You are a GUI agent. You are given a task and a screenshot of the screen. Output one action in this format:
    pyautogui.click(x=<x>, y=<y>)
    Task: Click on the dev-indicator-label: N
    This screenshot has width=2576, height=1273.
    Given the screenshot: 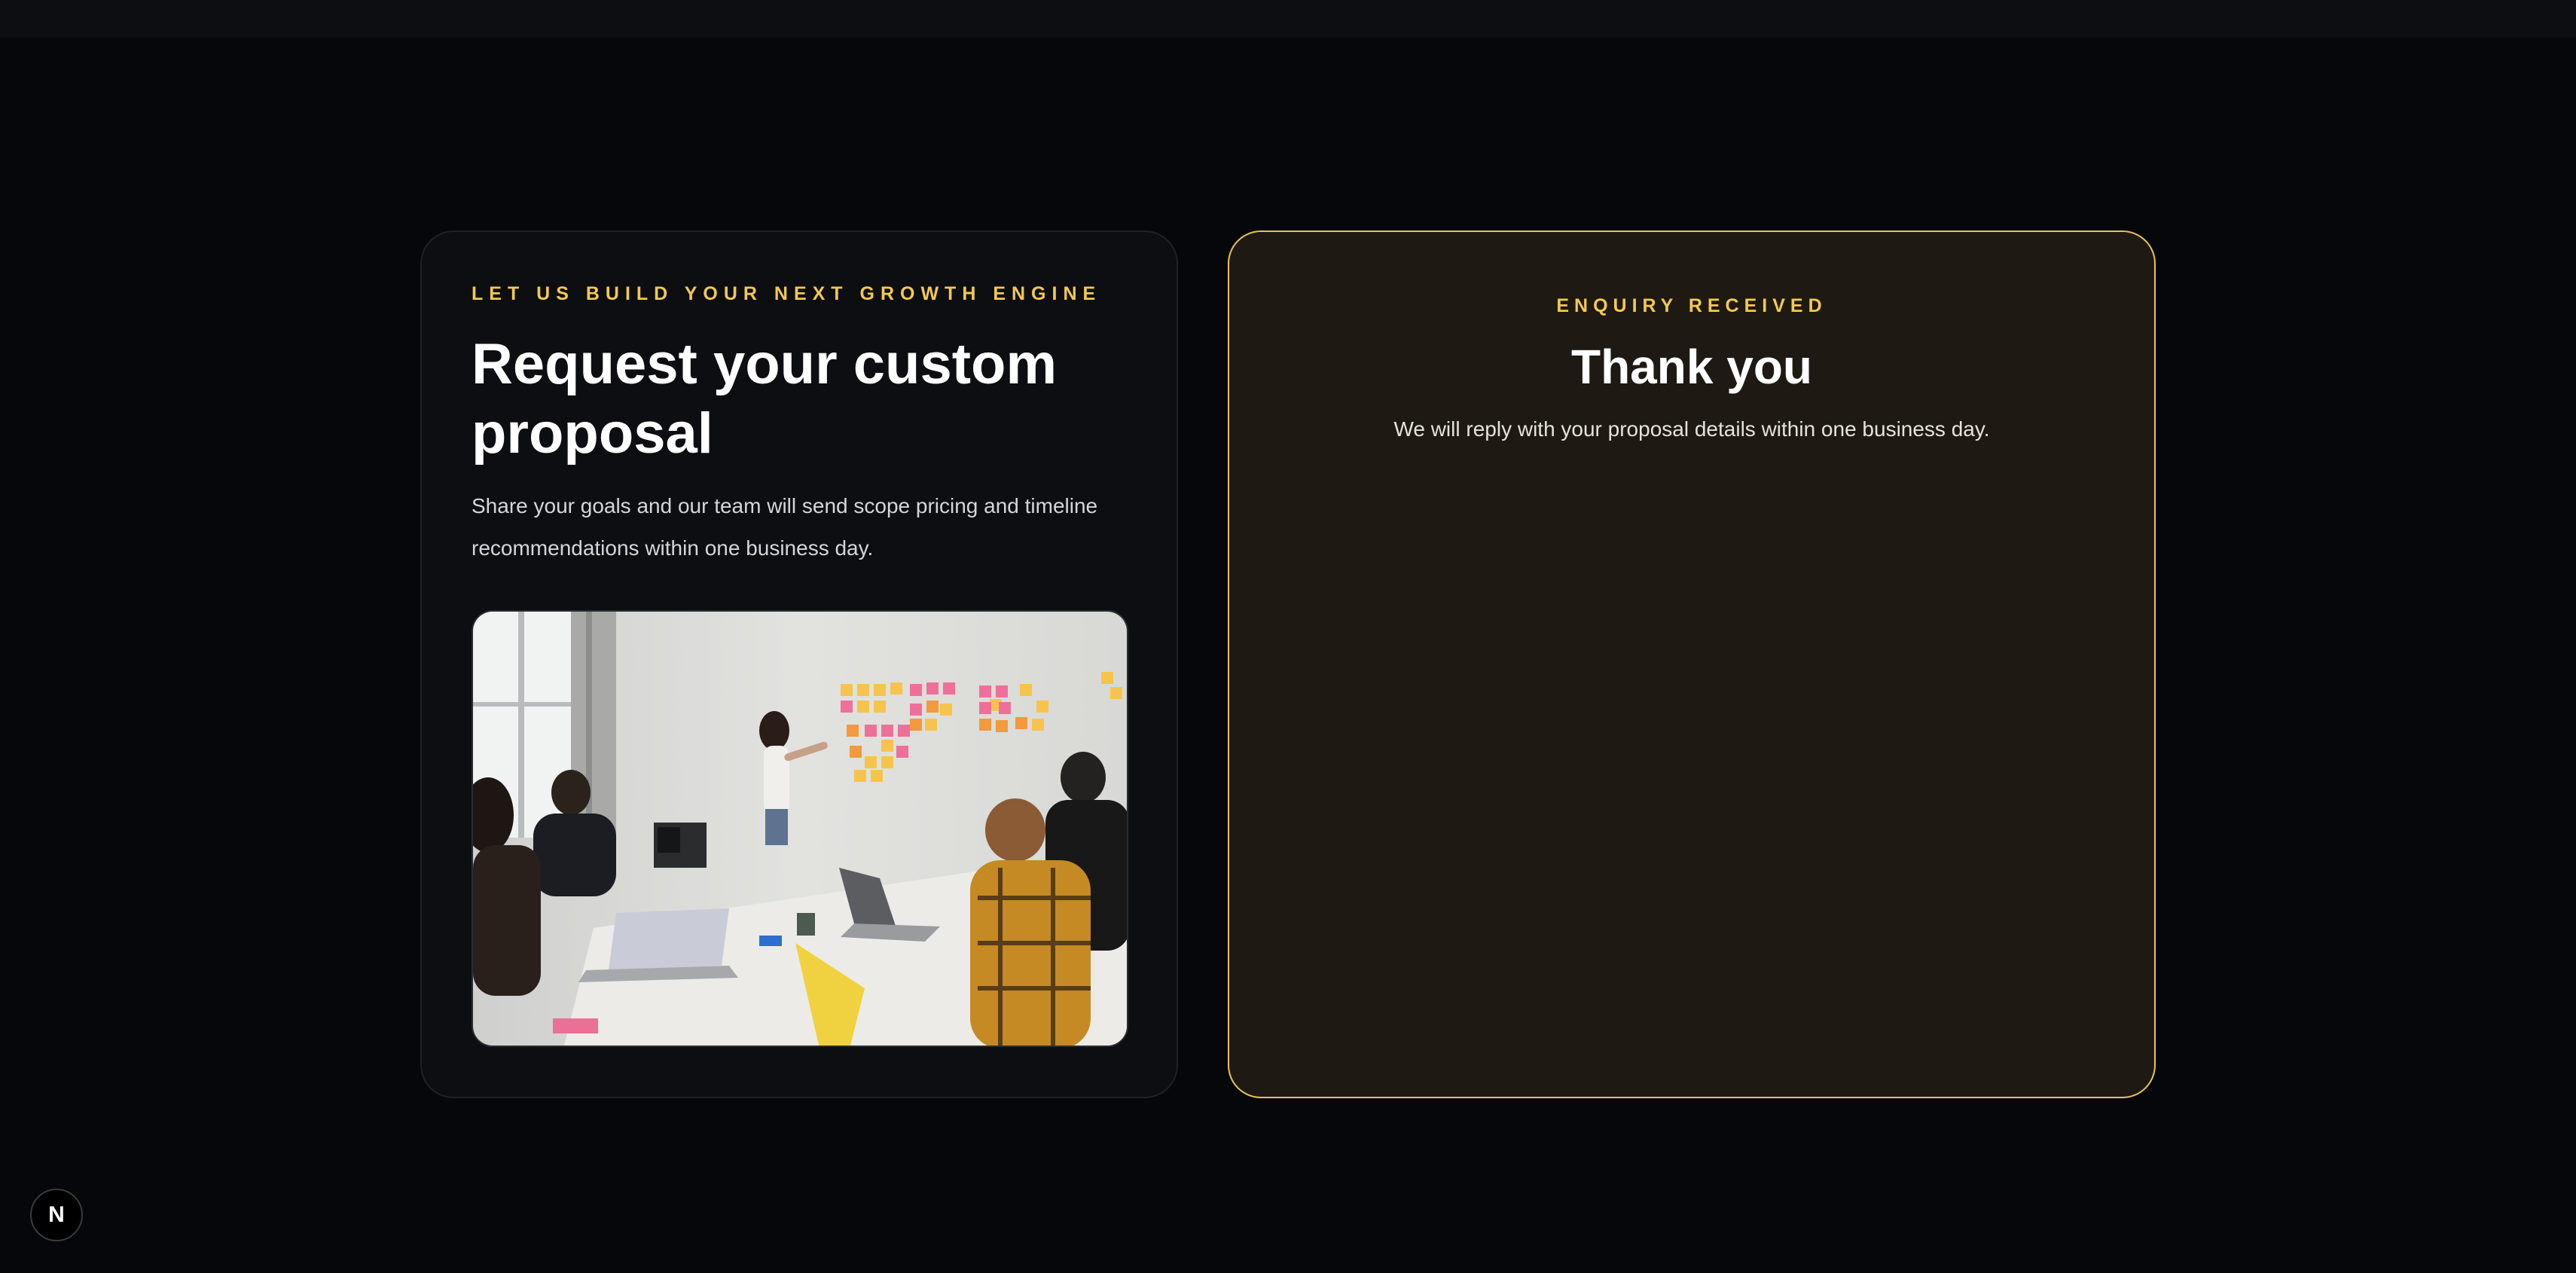 What is the action you would take?
    pyautogui.click(x=57, y=1214)
    